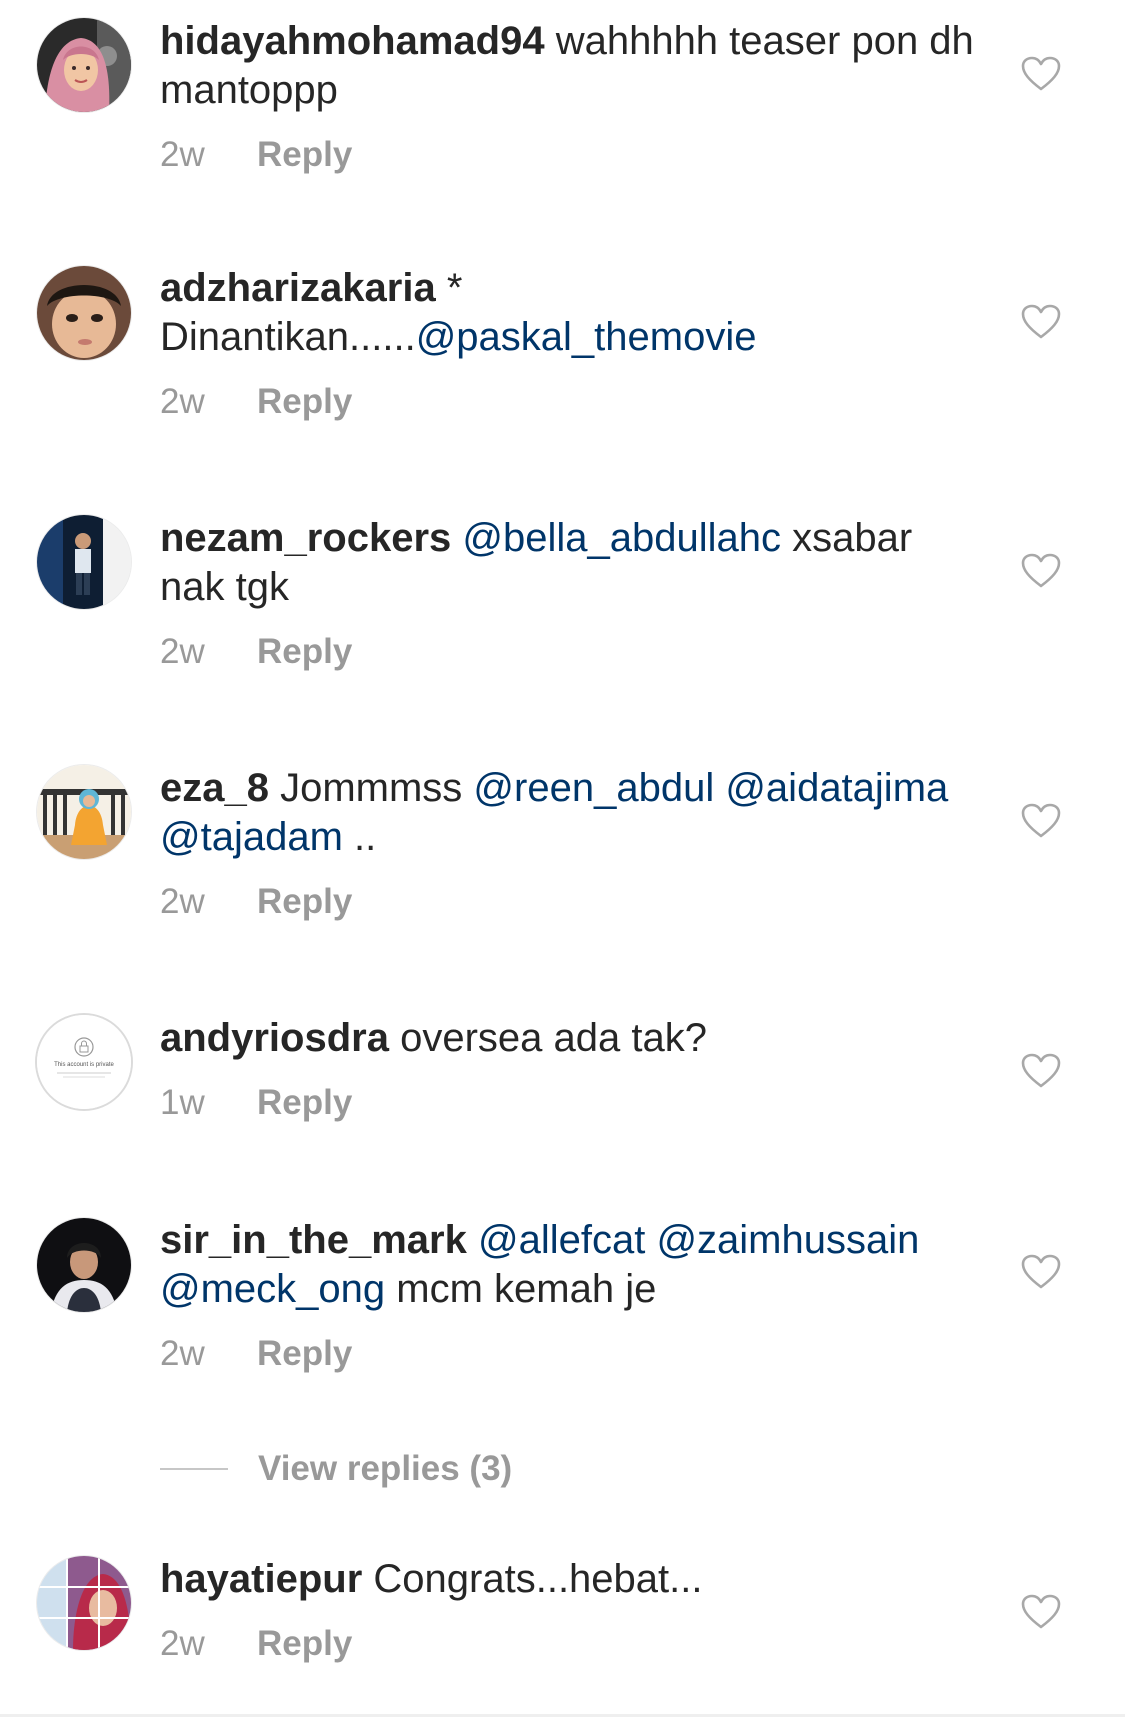 Image resolution: width=1125 pixels, height=1717 pixels. What do you see at coordinates (371, 788) in the screenshot?
I see `comment-body: Jommmss` at bounding box center [371, 788].